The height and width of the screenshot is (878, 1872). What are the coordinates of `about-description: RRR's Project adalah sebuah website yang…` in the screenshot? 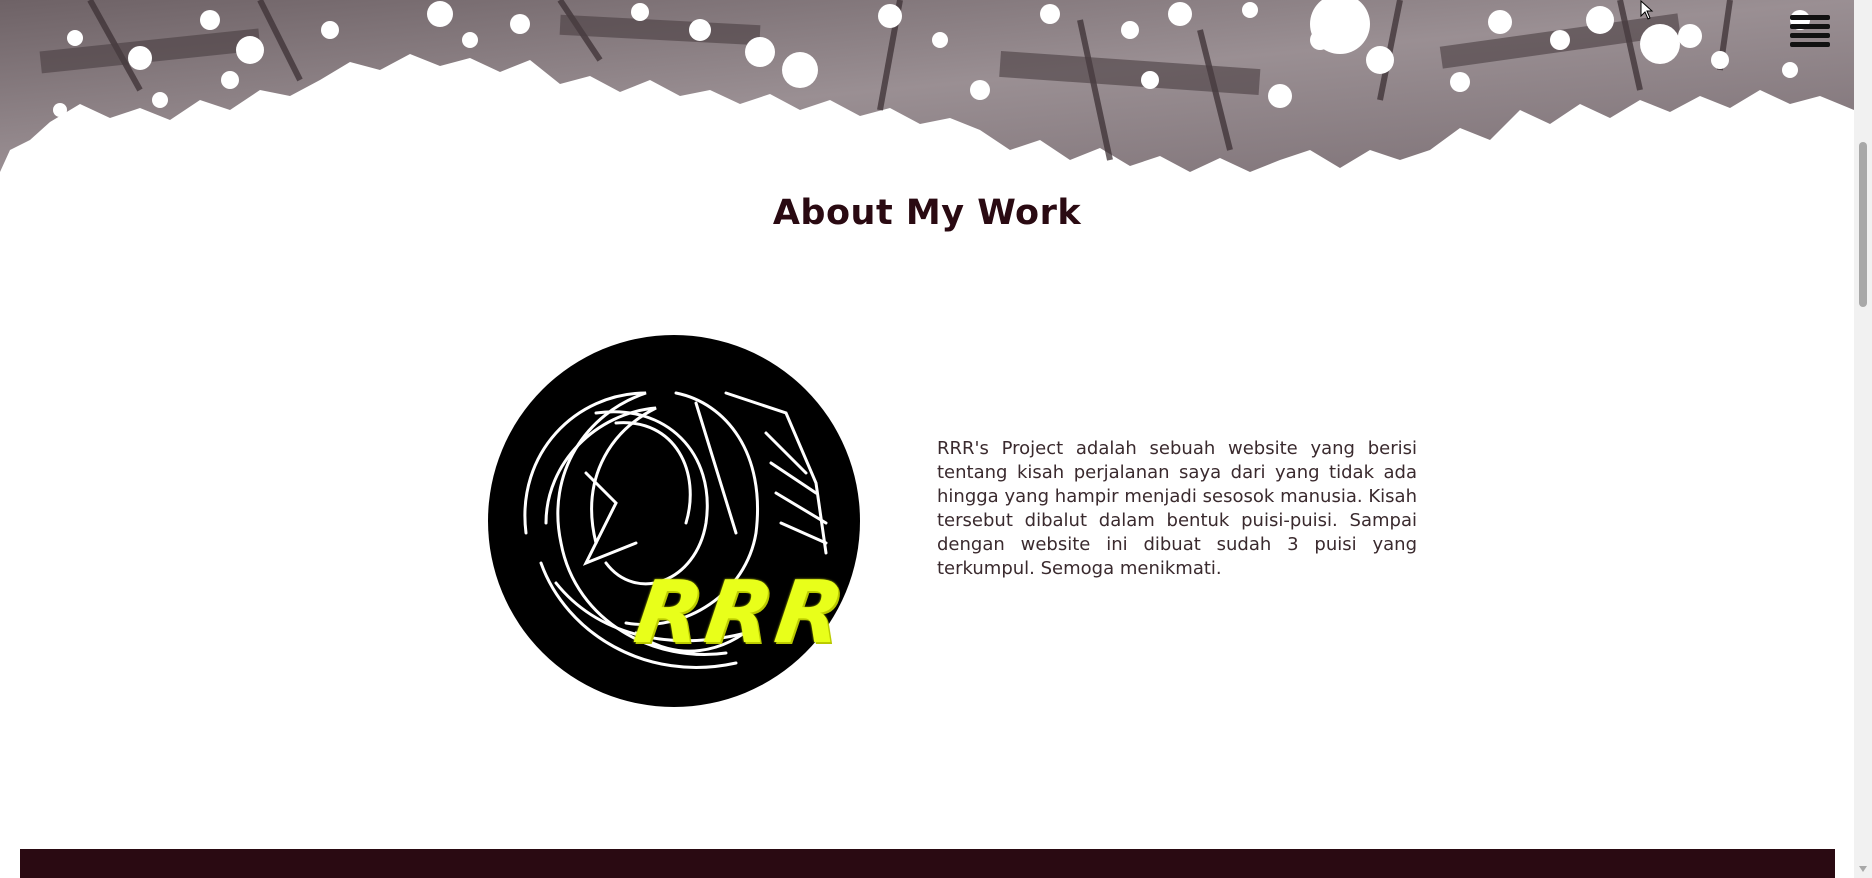 It's located at (1177, 508).